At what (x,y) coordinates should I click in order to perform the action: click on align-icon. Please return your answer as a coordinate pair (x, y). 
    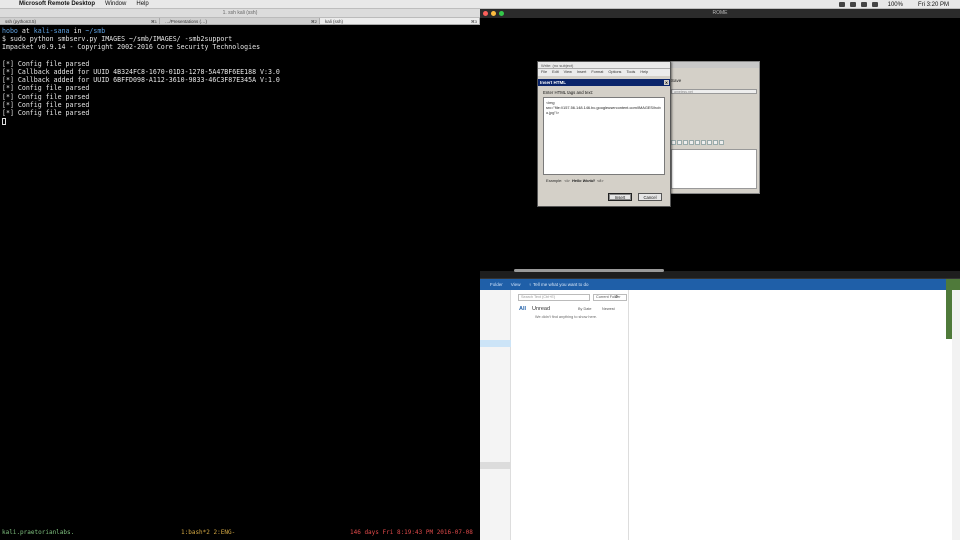
    Looking at the image, I should click on (715, 142).